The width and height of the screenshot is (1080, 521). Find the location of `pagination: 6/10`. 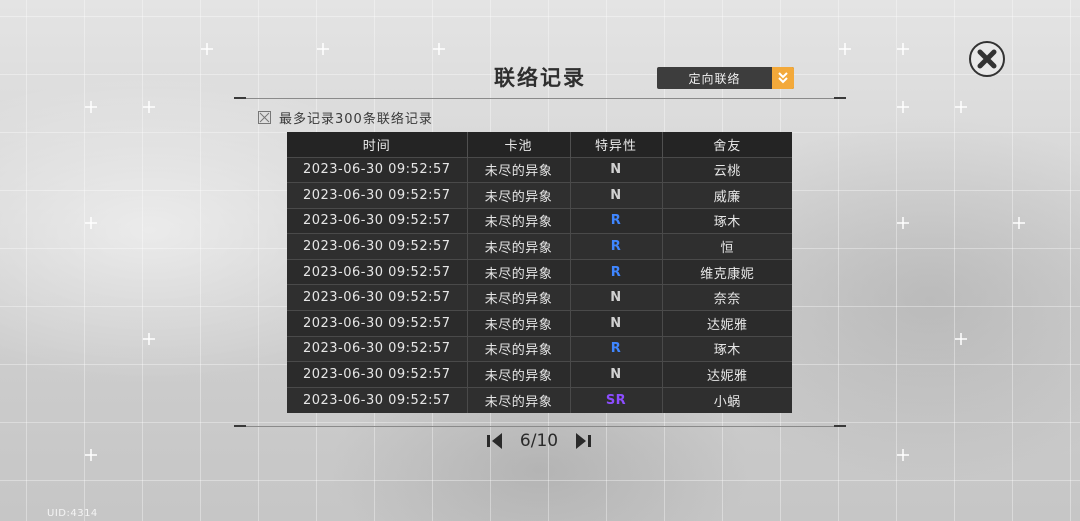

pagination: 6/10 is located at coordinates (539, 441).